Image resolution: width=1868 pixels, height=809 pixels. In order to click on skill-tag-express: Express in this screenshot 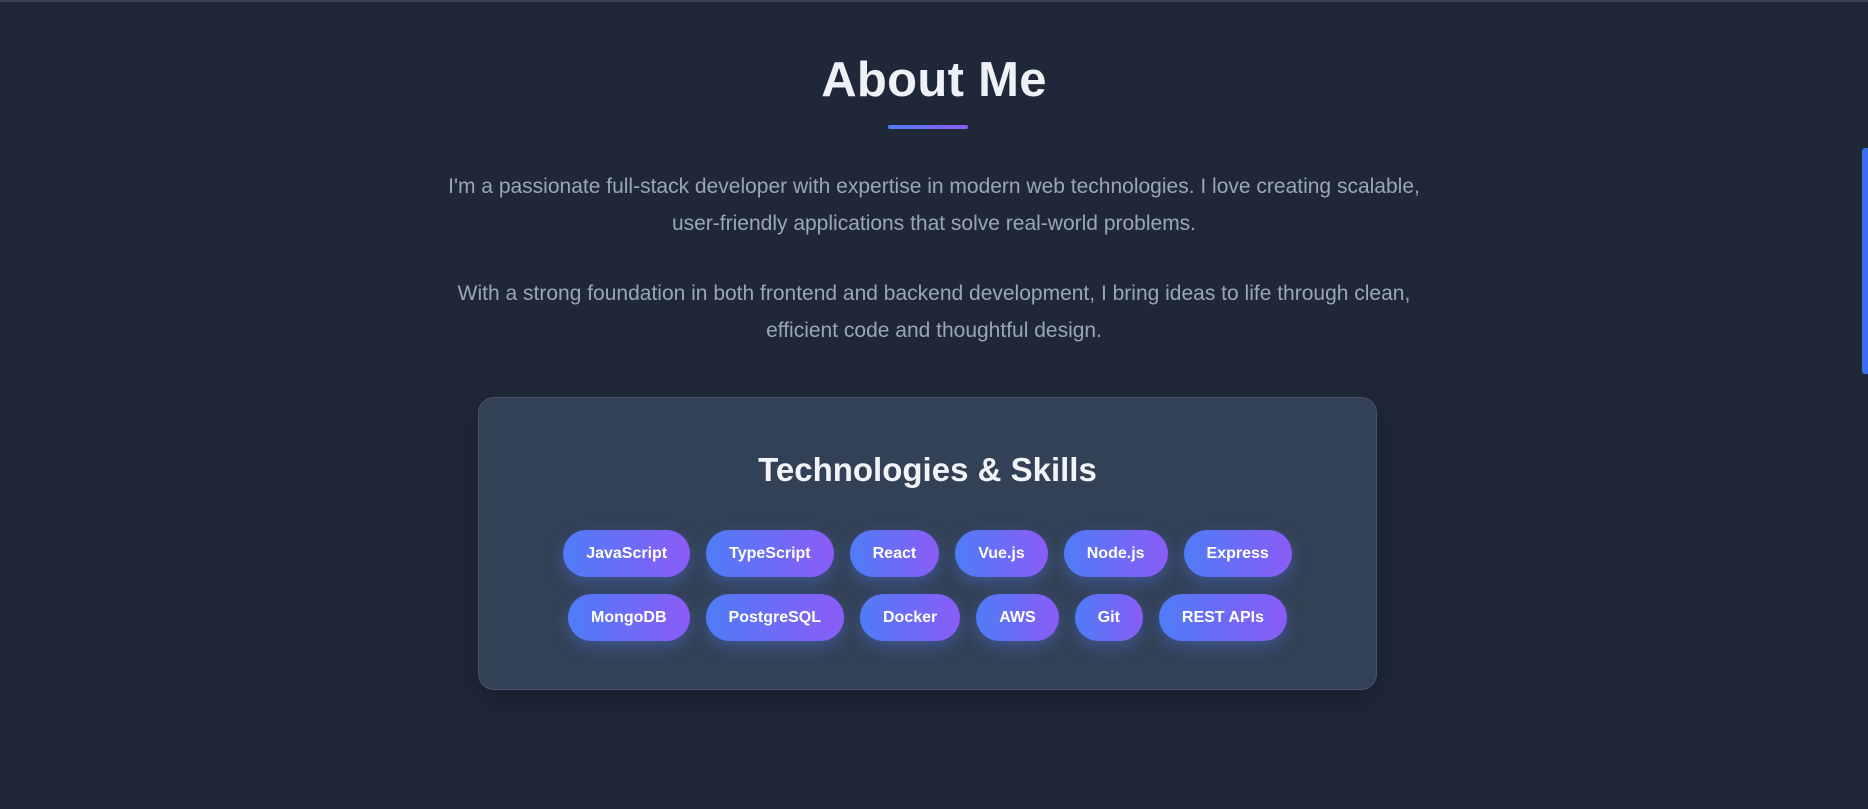, I will do `click(1237, 553)`.